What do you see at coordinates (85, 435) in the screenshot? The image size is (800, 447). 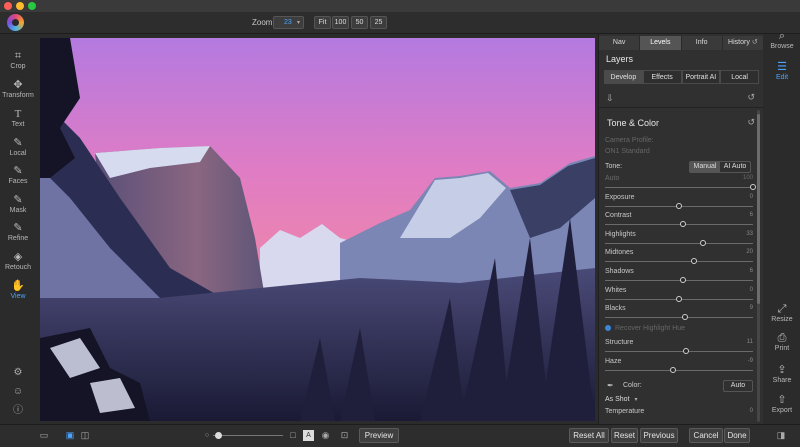 I see `compare-view-icon: ◫` at bounding box center [85, 435].